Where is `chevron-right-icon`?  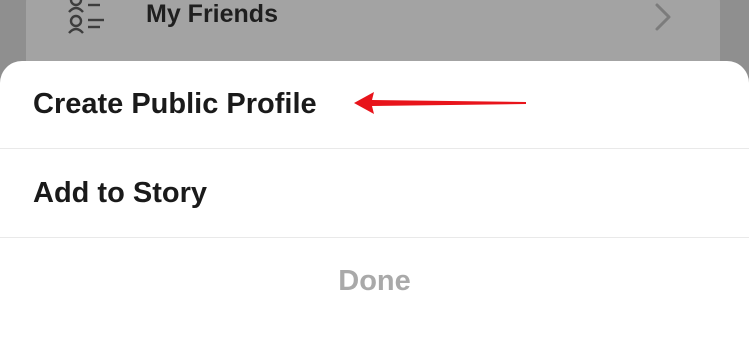 chevron-right-icon is located at coordinates (663, 17).